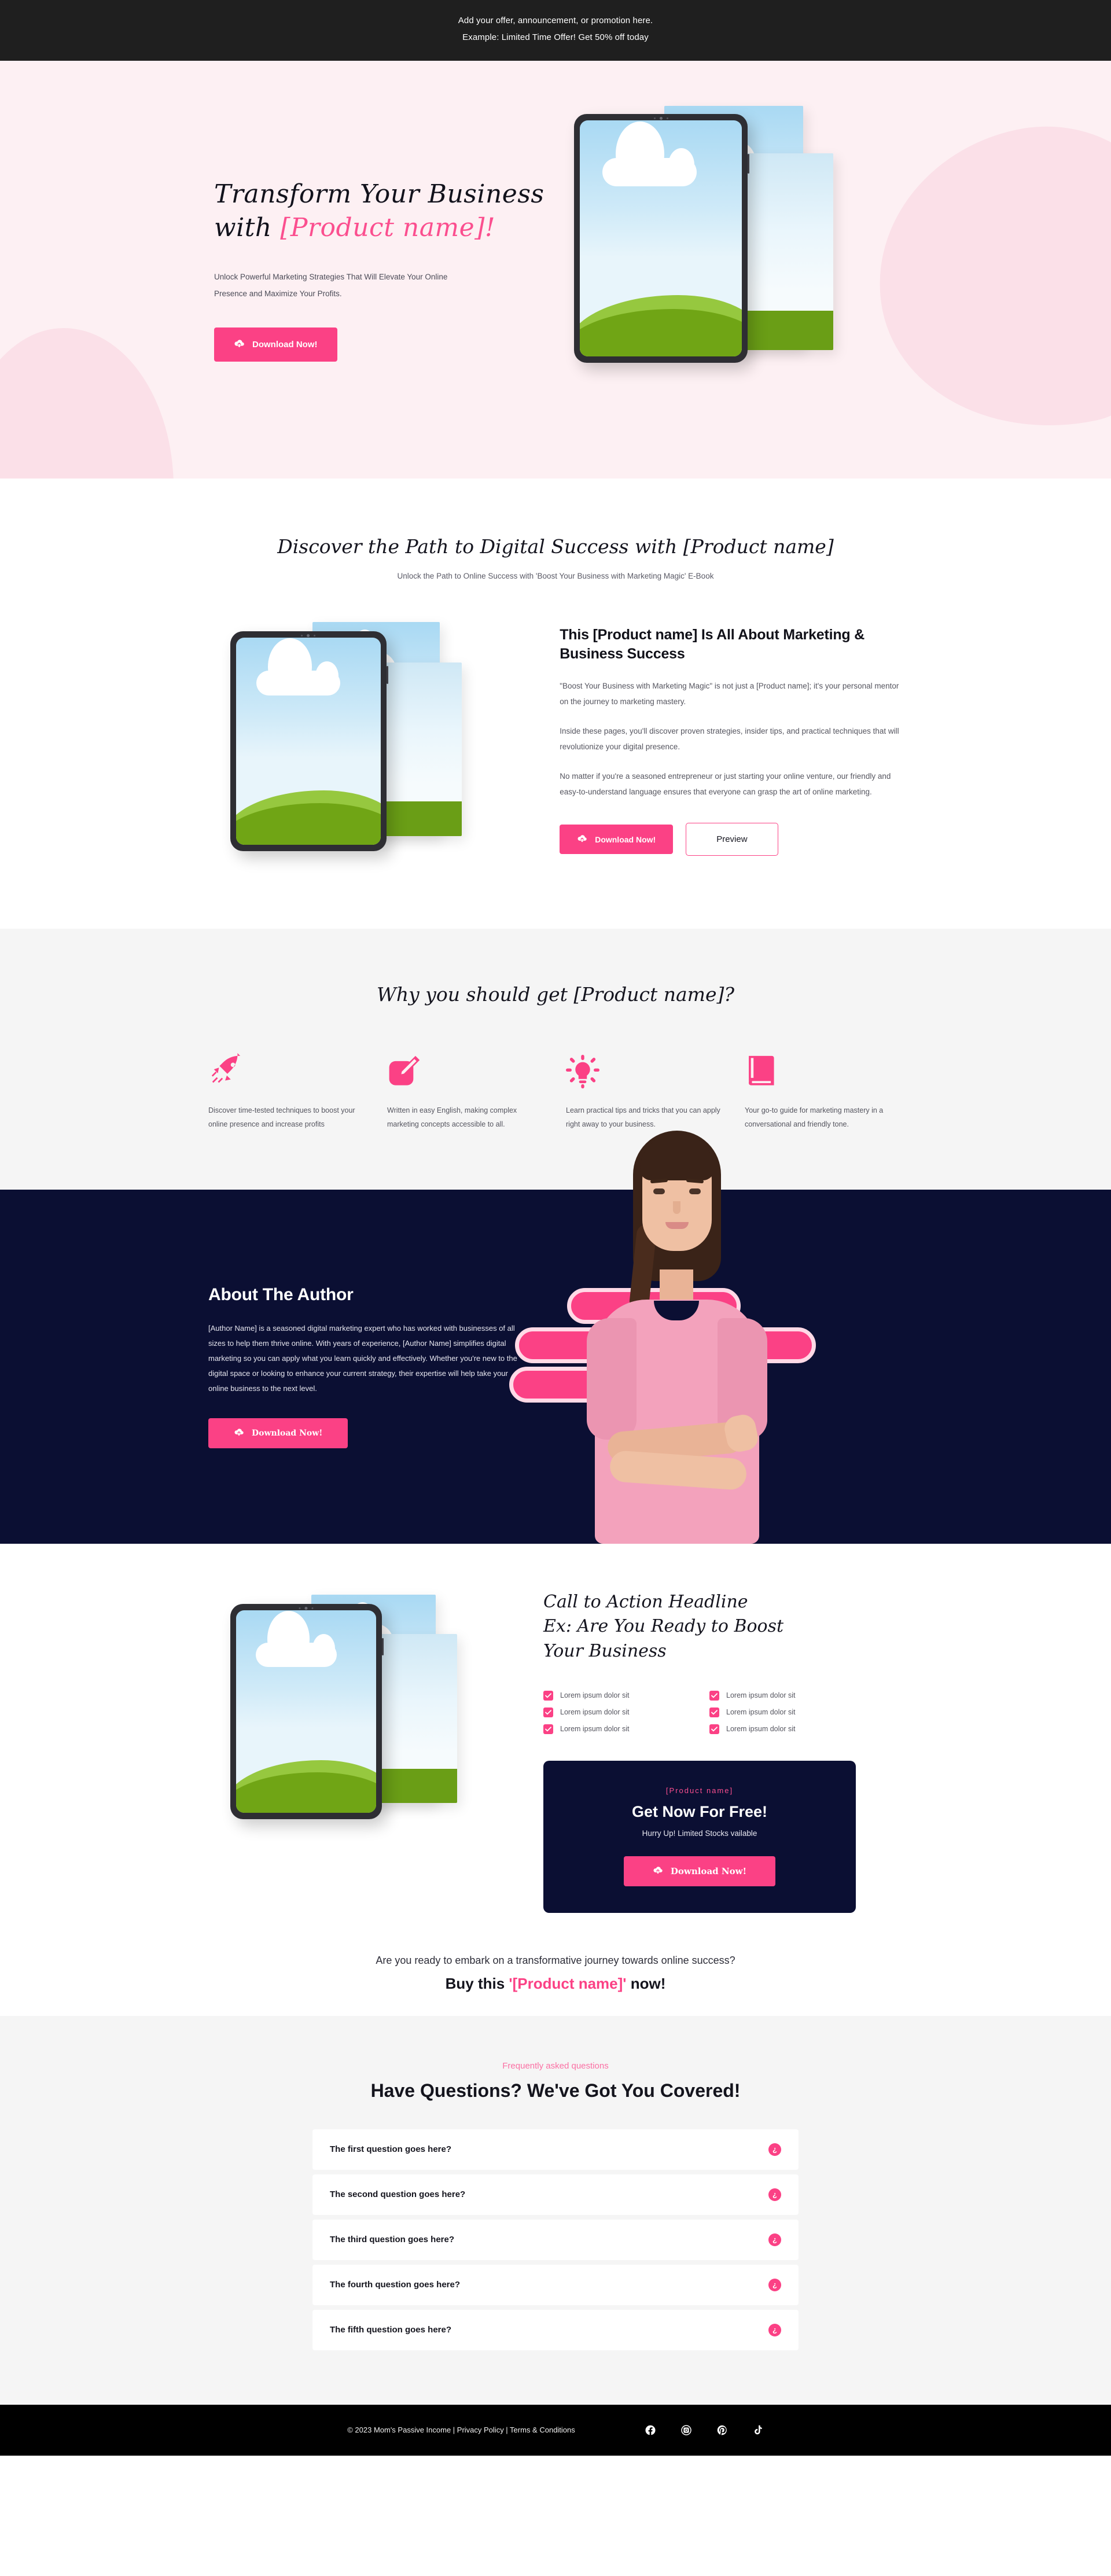 The height and width of the screenshot is (2576, 1111). What do you see at coordinates (555, 2149) in the screenshot?
I see `faq-row: The first question goes here? ¿` at bounding box center [555, 2149].